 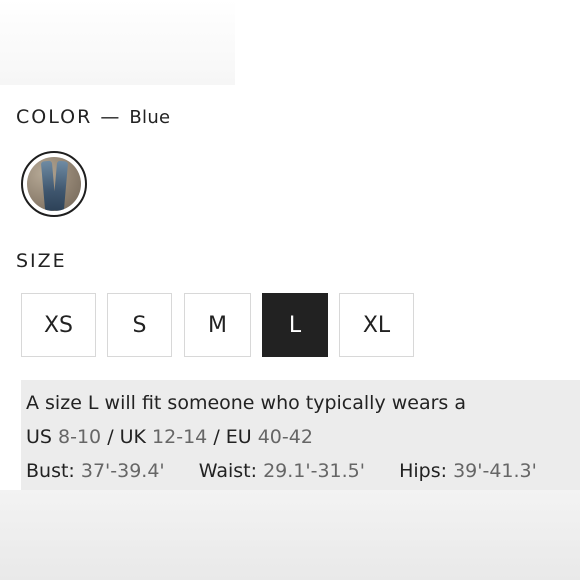 I want to click on size-option-s: S, so click(x=139, y=325).